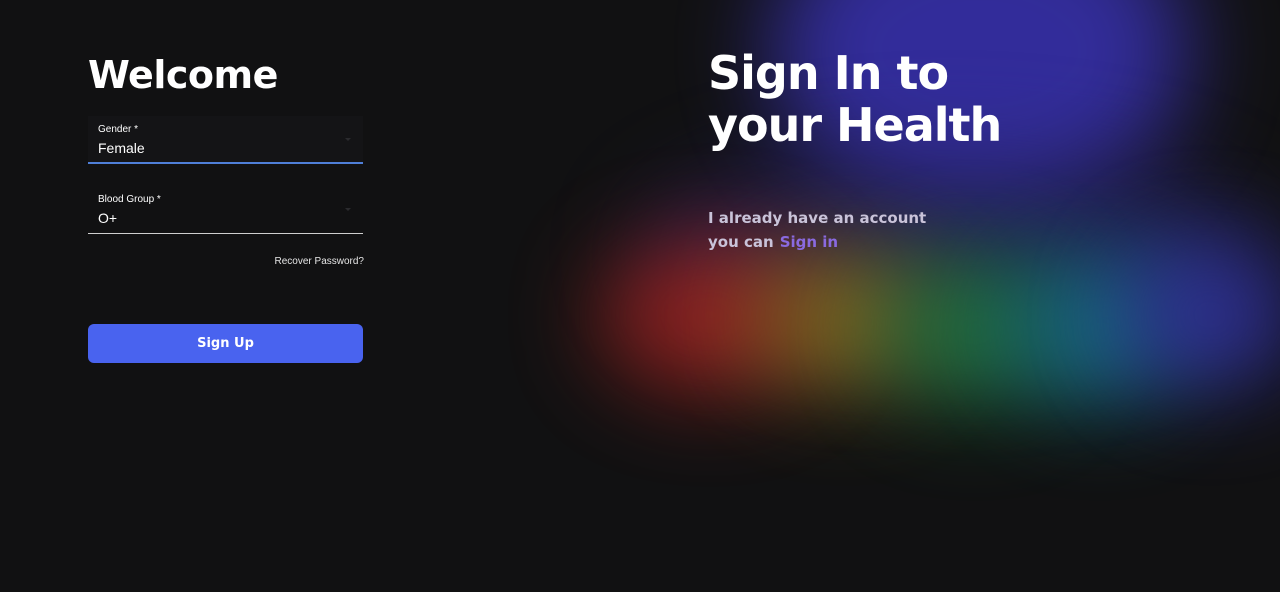 The height and width of the screenshot is (592, 1280). I want to click on account-prompt-line: I already have an account, so click(817, 218).